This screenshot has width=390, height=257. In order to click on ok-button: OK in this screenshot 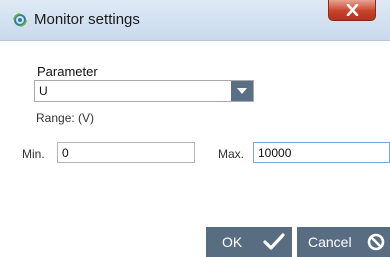, I will do `click(249, 242)`.